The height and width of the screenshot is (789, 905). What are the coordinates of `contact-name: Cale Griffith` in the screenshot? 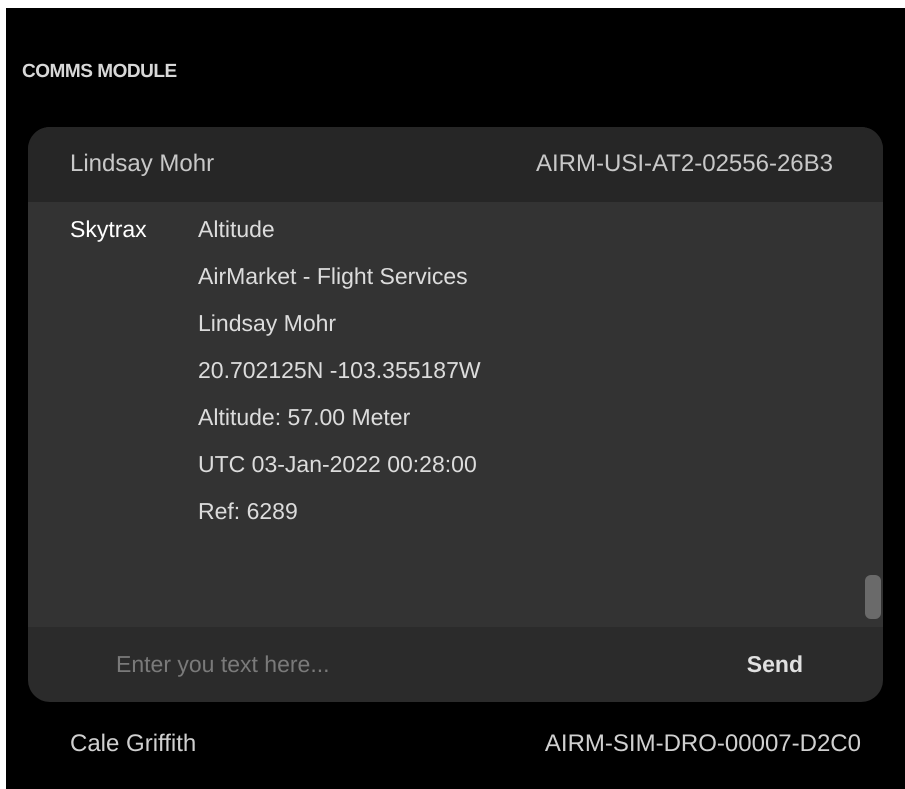 It's located at (133, 744).